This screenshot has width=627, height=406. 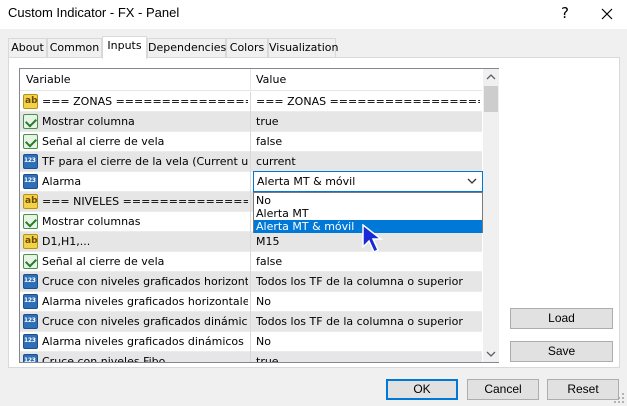 I want to click on tab-colors: Colors, so click(x=247, y=48).